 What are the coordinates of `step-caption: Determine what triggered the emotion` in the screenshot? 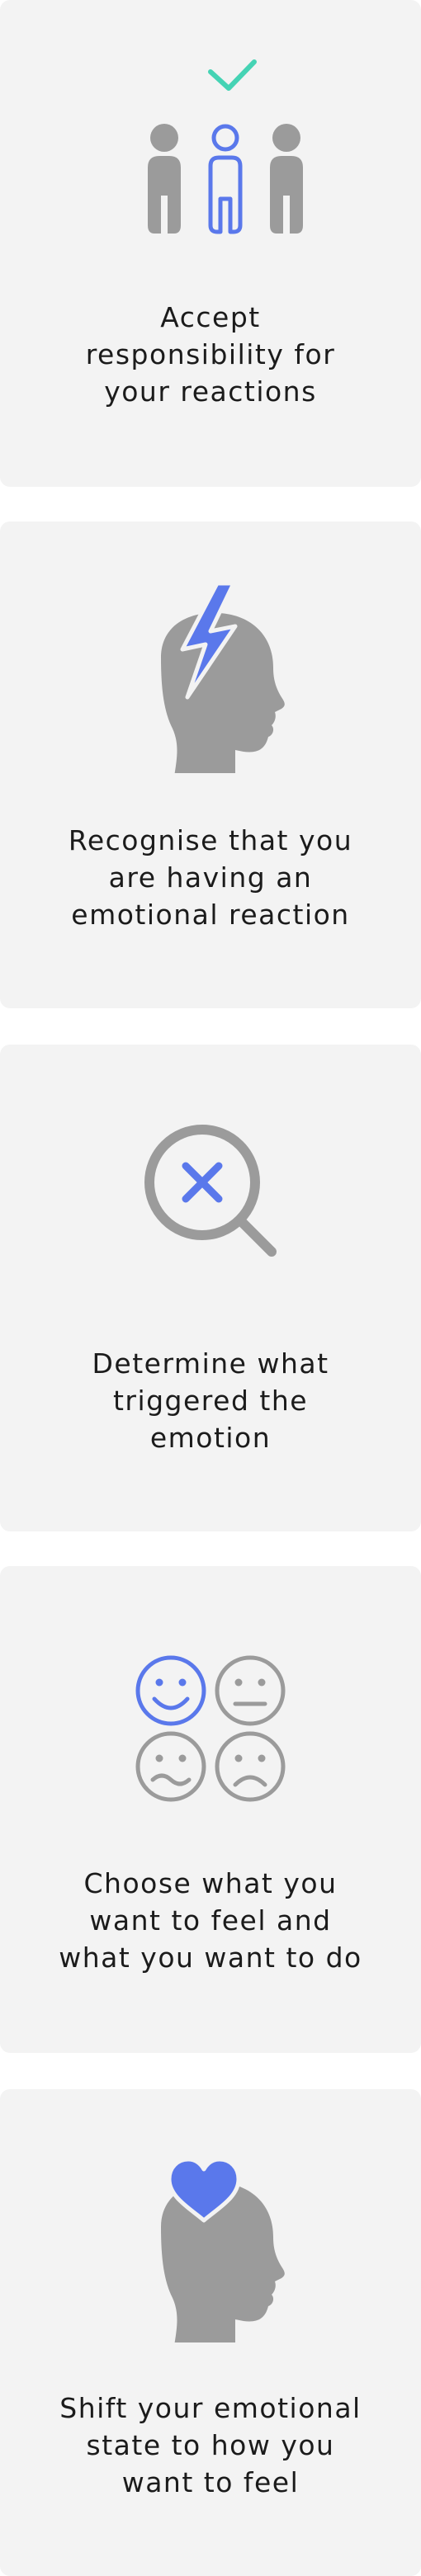 It's located at (210, 1400).